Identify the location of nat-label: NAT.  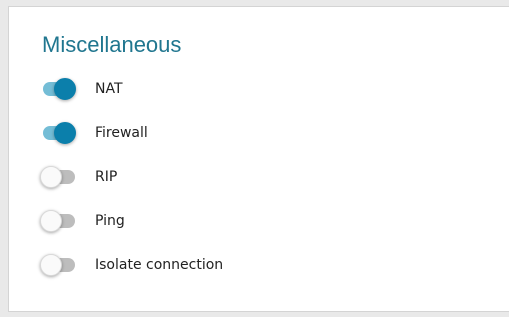
(109, 89).